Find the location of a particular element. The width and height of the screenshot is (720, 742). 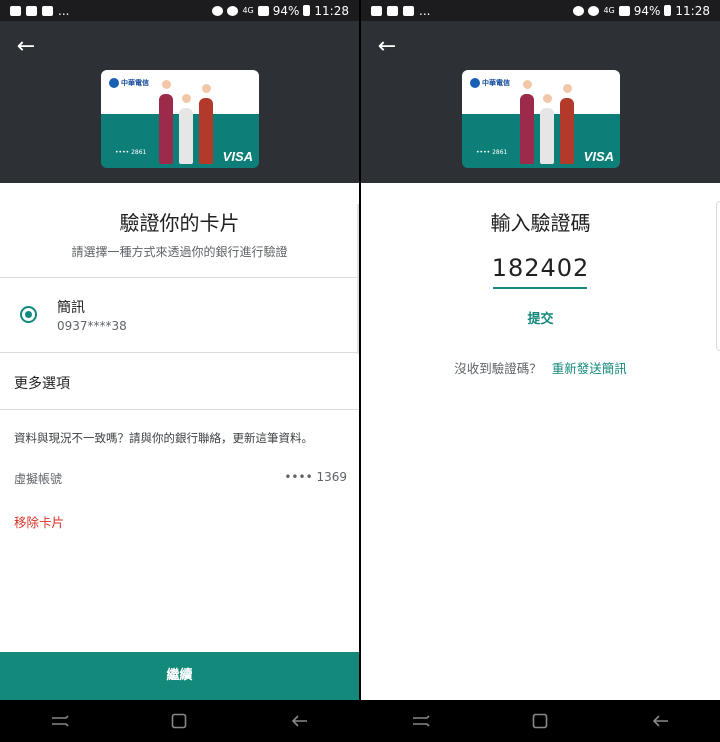

sms-option-phone: 0937****38 is located at coordinates (92, 326).